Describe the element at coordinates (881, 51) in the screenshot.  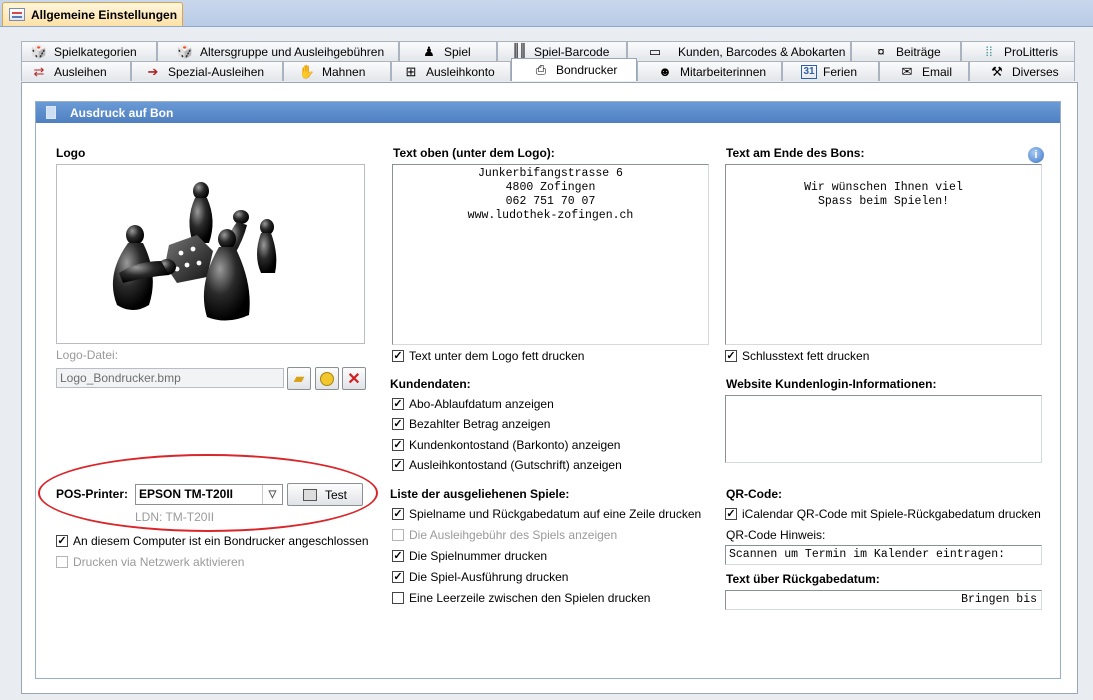
I see `money-icon: ¤` at that location.